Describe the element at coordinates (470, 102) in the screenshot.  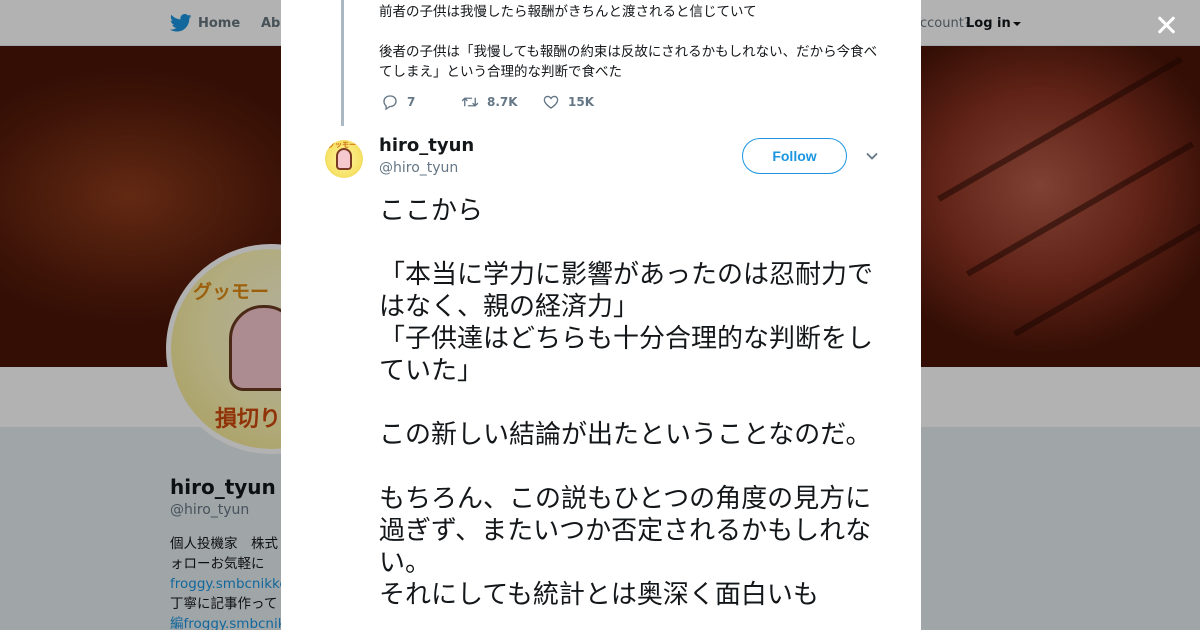
I see `retweet-icon` at that location.